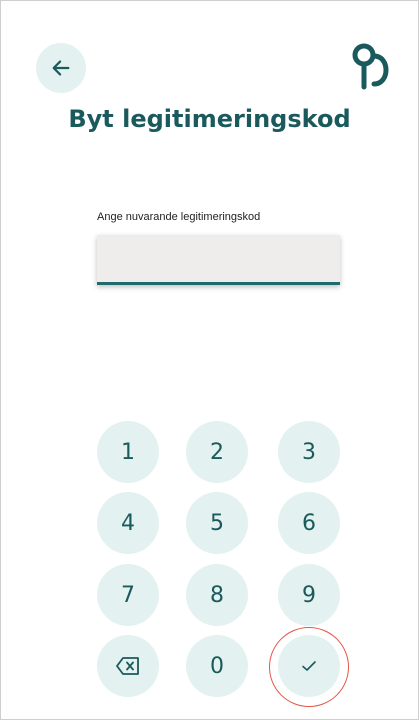 The height and width of the screenshot is (720, 419). I want to click on confirm-button, so click(309, 666).